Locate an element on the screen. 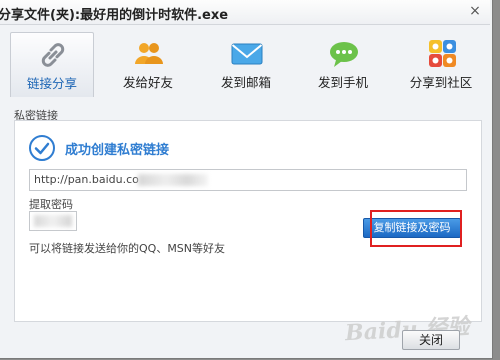  tab-send-email: 发到邮箱 is located at coordinates (246, 64).